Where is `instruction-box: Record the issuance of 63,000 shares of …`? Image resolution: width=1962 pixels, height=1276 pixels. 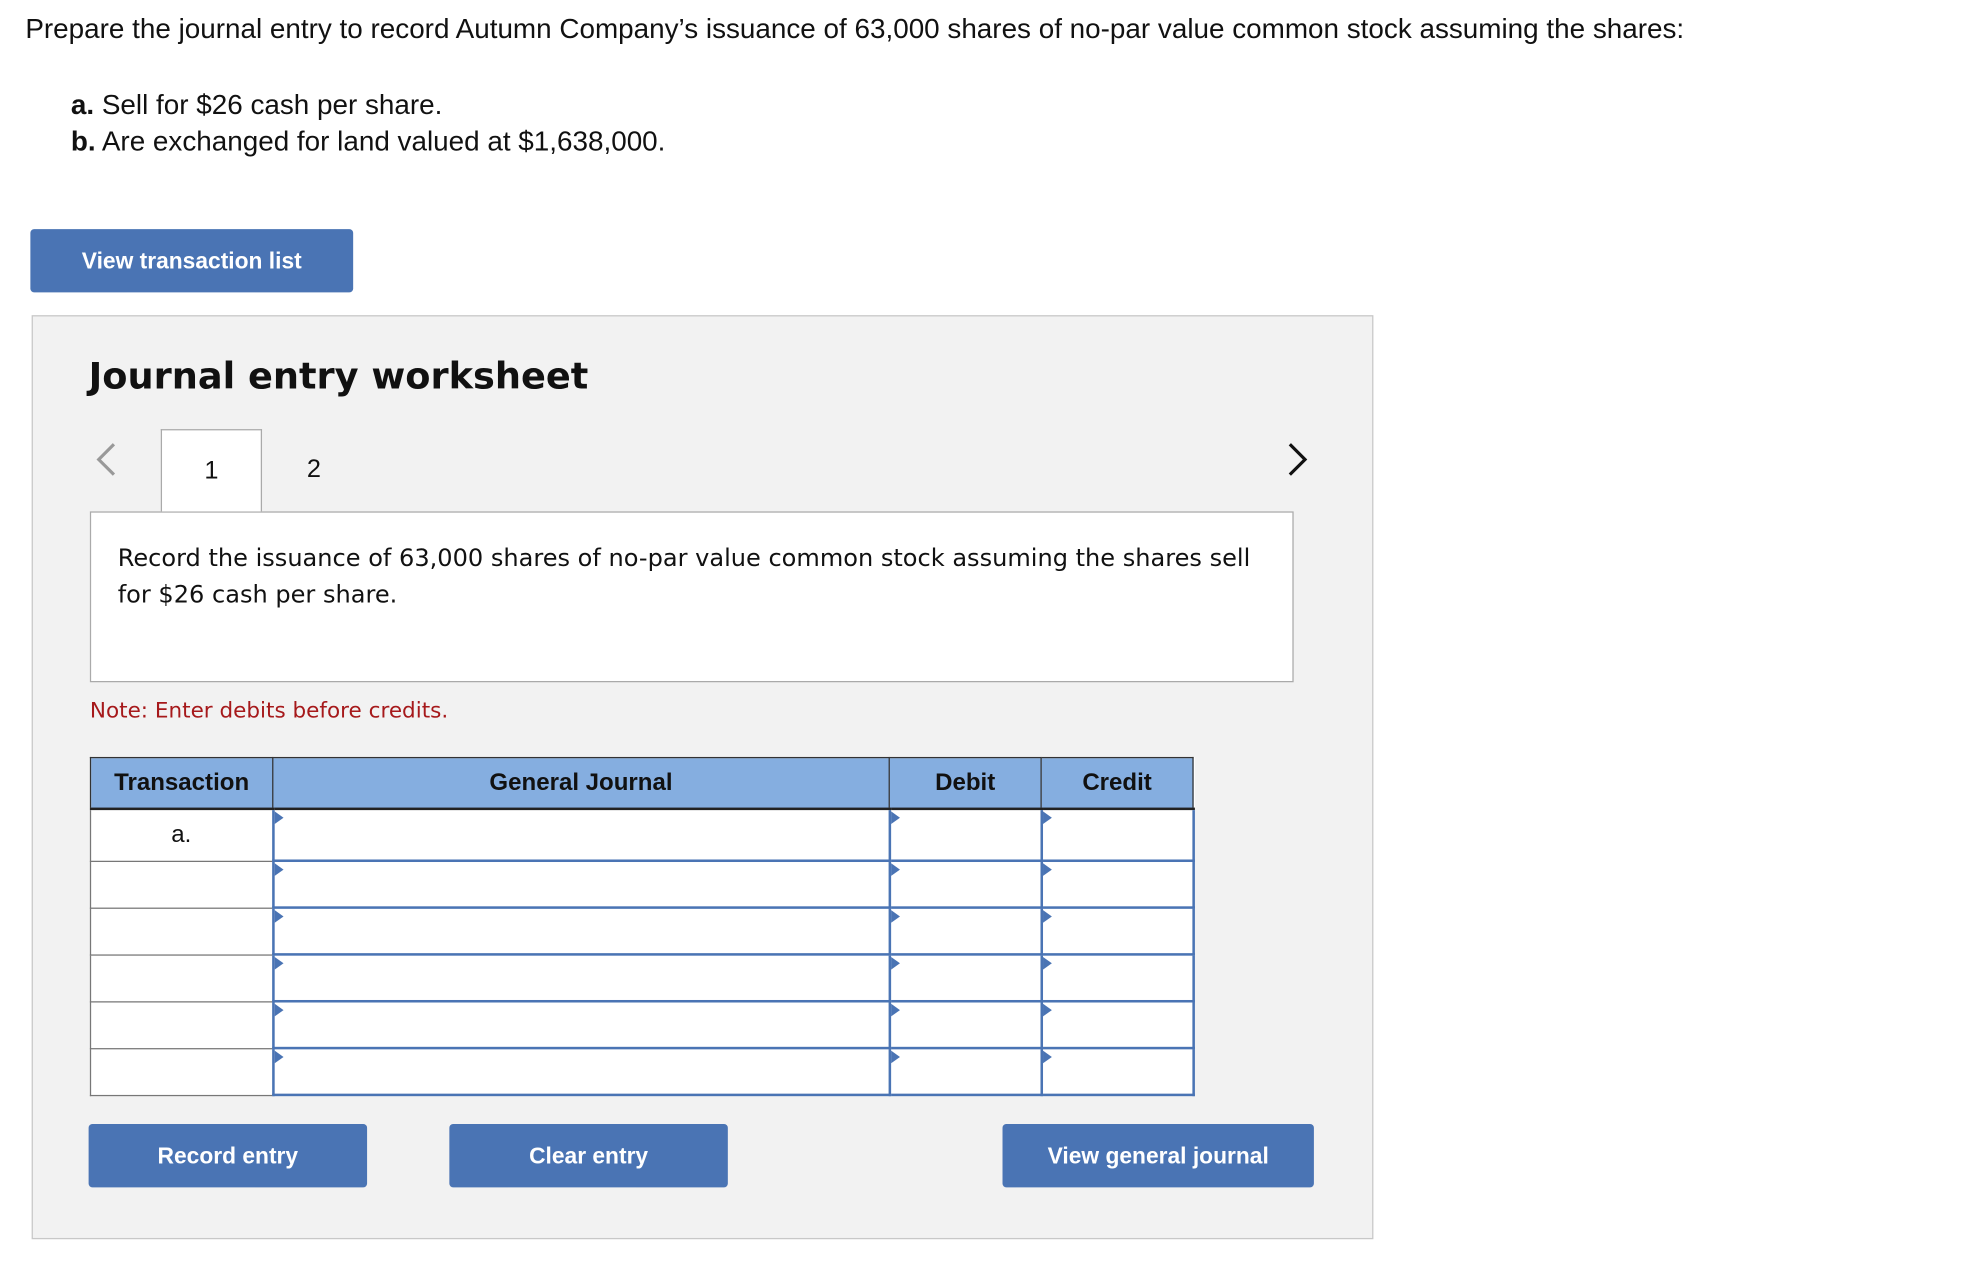
instruction-box: Record the issuance of 63,000 shares of … is located at coordinates (691, 597).